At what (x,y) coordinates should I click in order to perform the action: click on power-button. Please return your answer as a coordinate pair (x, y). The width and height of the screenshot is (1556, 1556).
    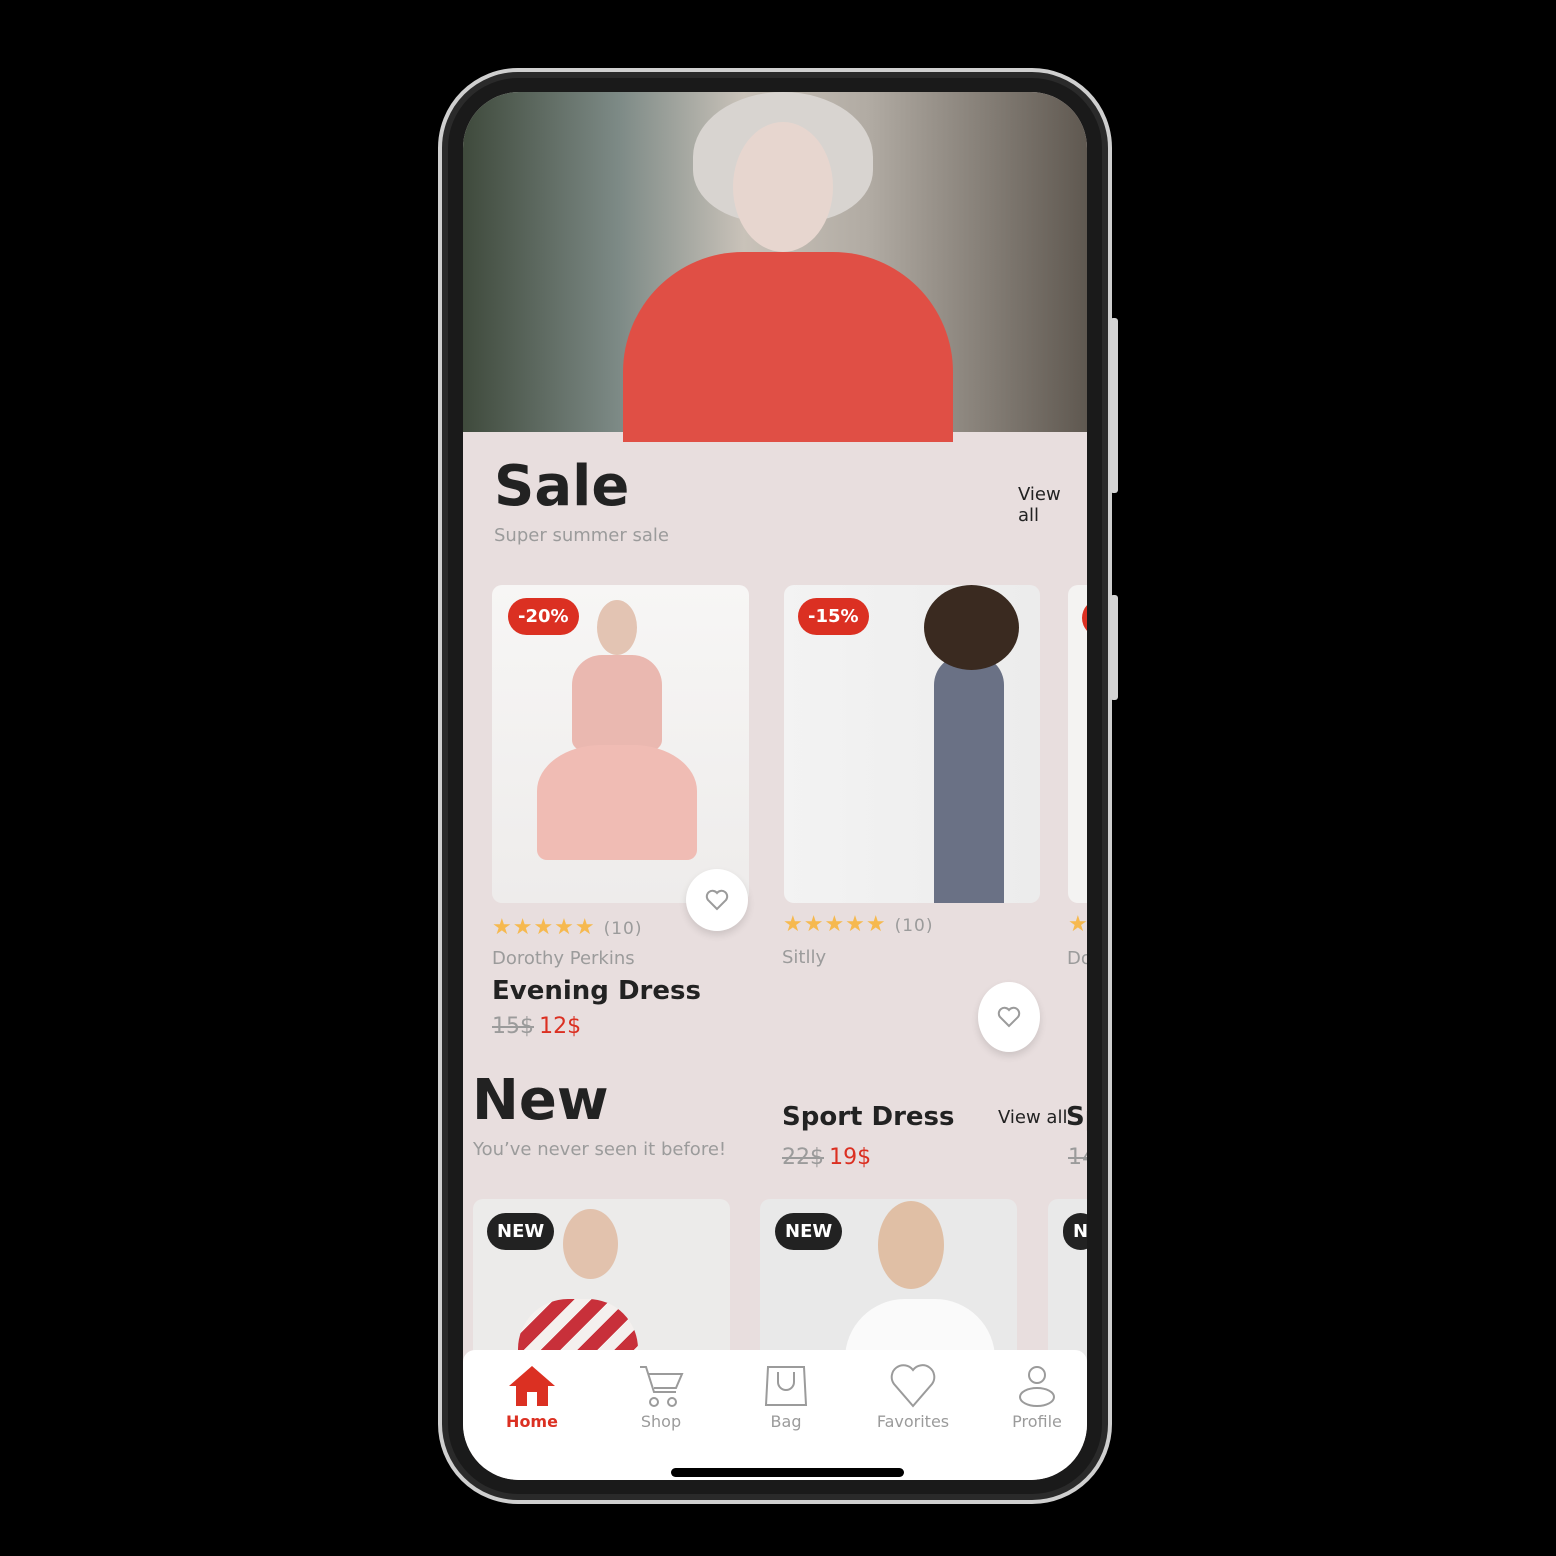
    Looking at the image, I should click on (1114, 647).